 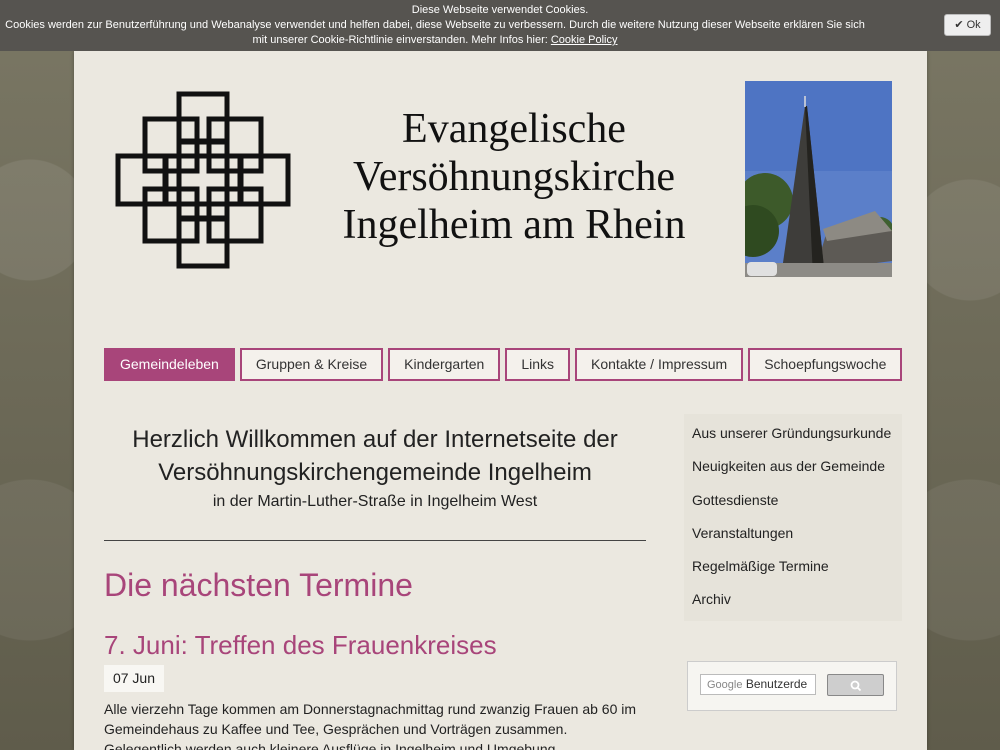 I want to click on sidebar-item-veranstaltungen: Veranstaltungen, so click(x=793, y=533).